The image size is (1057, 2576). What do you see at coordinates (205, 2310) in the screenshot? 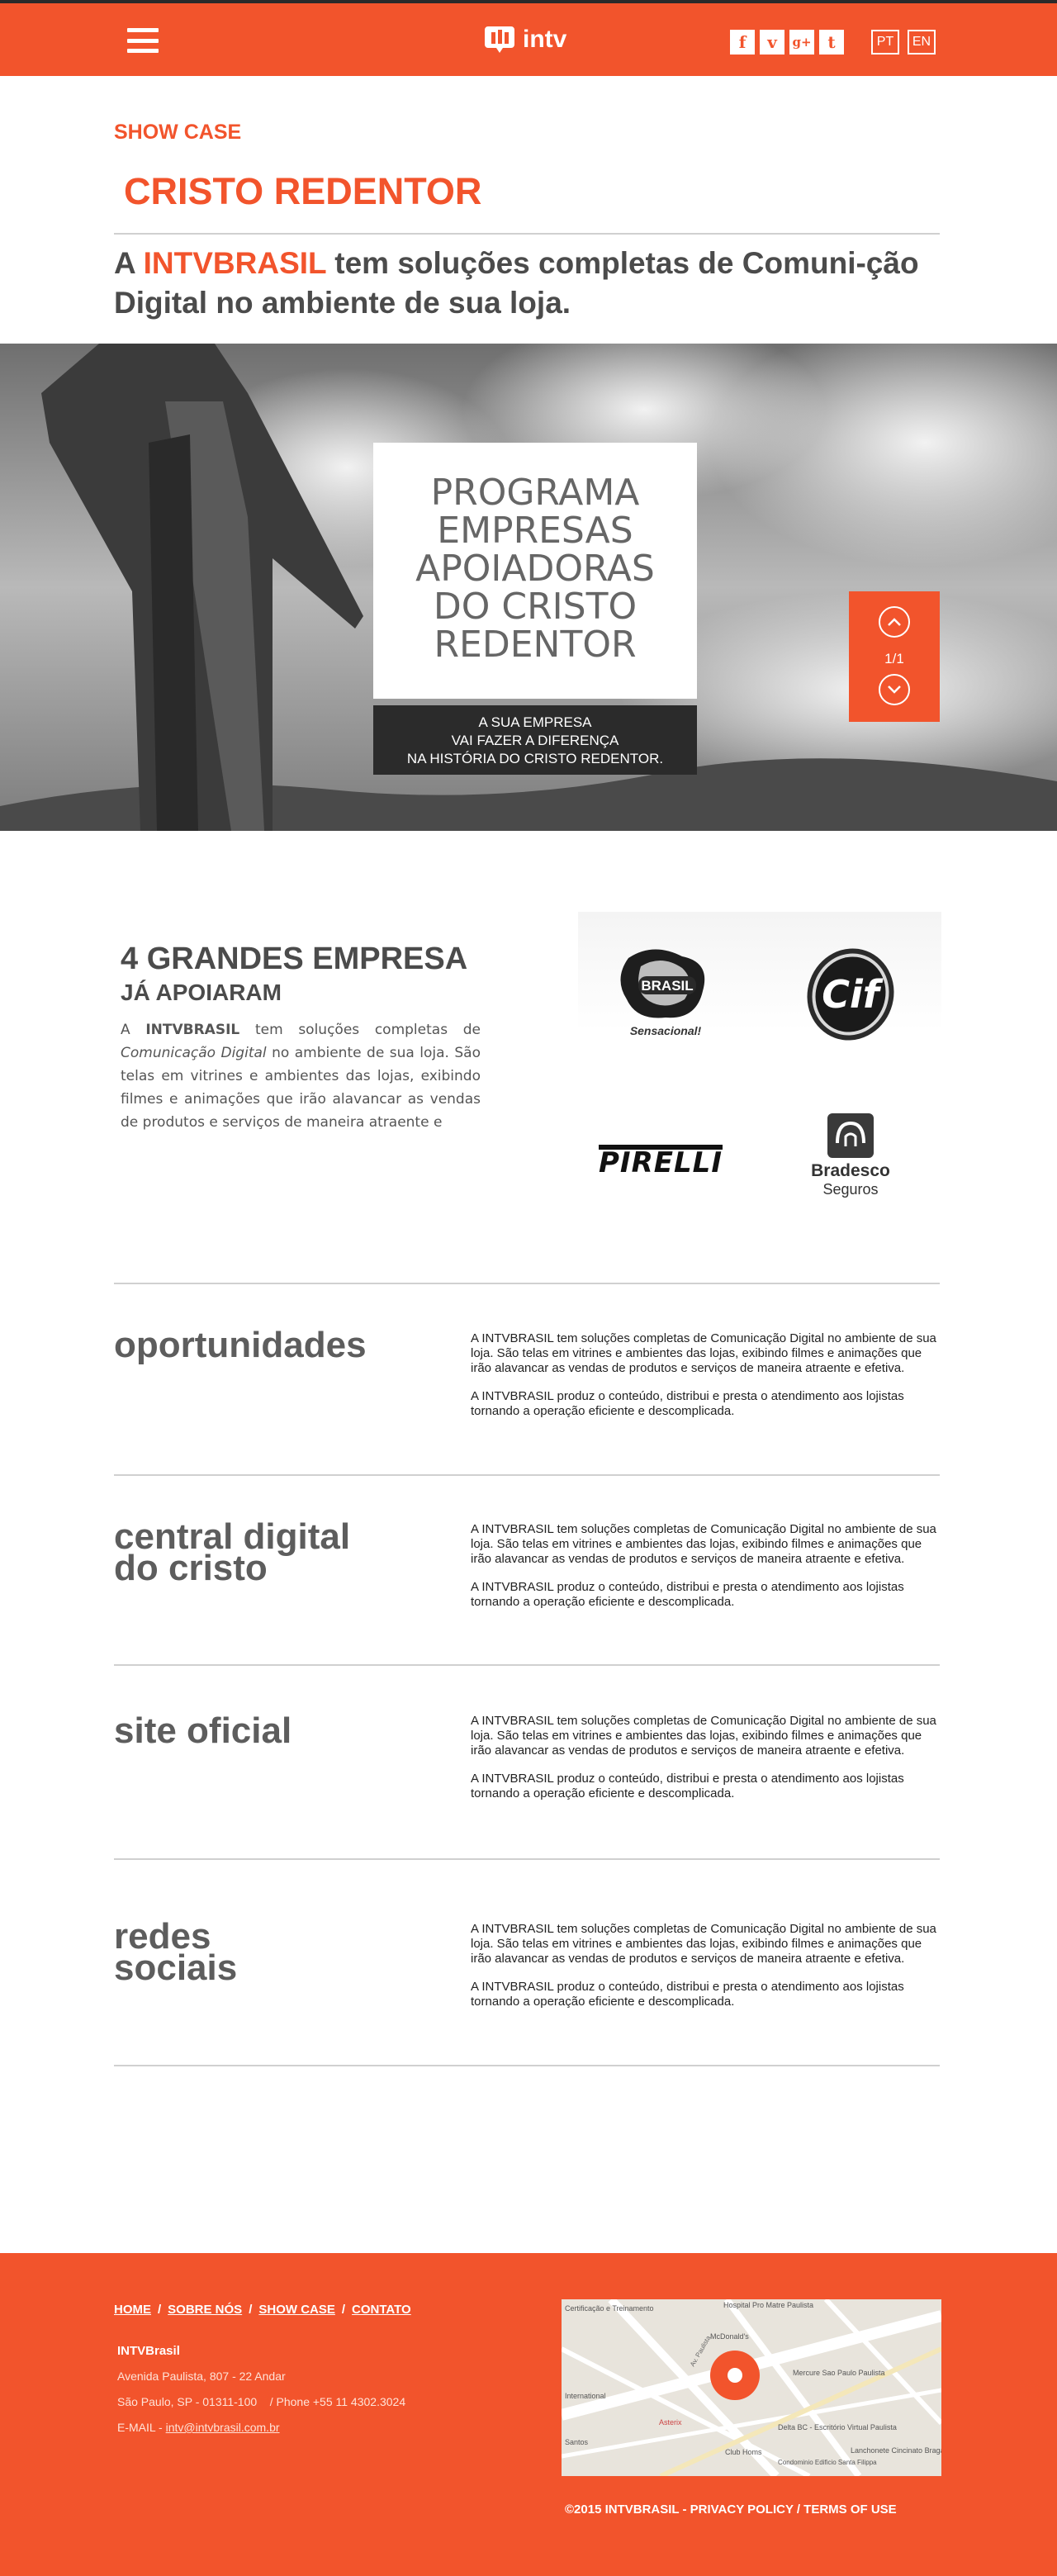
I see `footer-link-sobre: SOBRE NÓS` at bounding box center [205, 2310].